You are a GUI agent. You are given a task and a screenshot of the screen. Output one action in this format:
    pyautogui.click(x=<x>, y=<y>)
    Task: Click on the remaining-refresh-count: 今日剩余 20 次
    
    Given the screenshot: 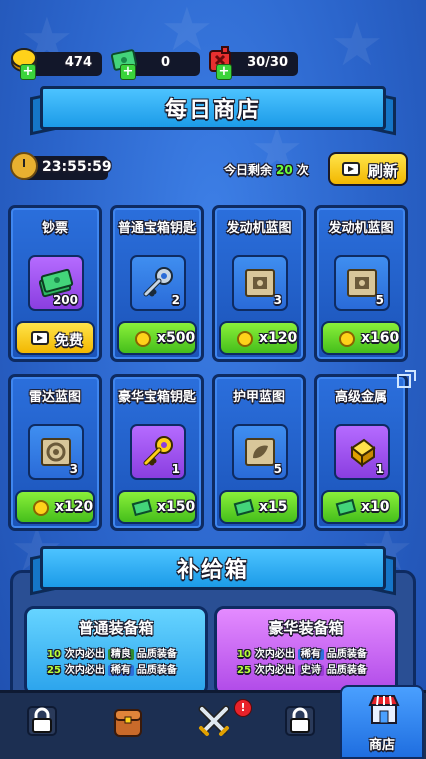 What is the action you would take?
    pyautogui.click(x=266, y=169)
    